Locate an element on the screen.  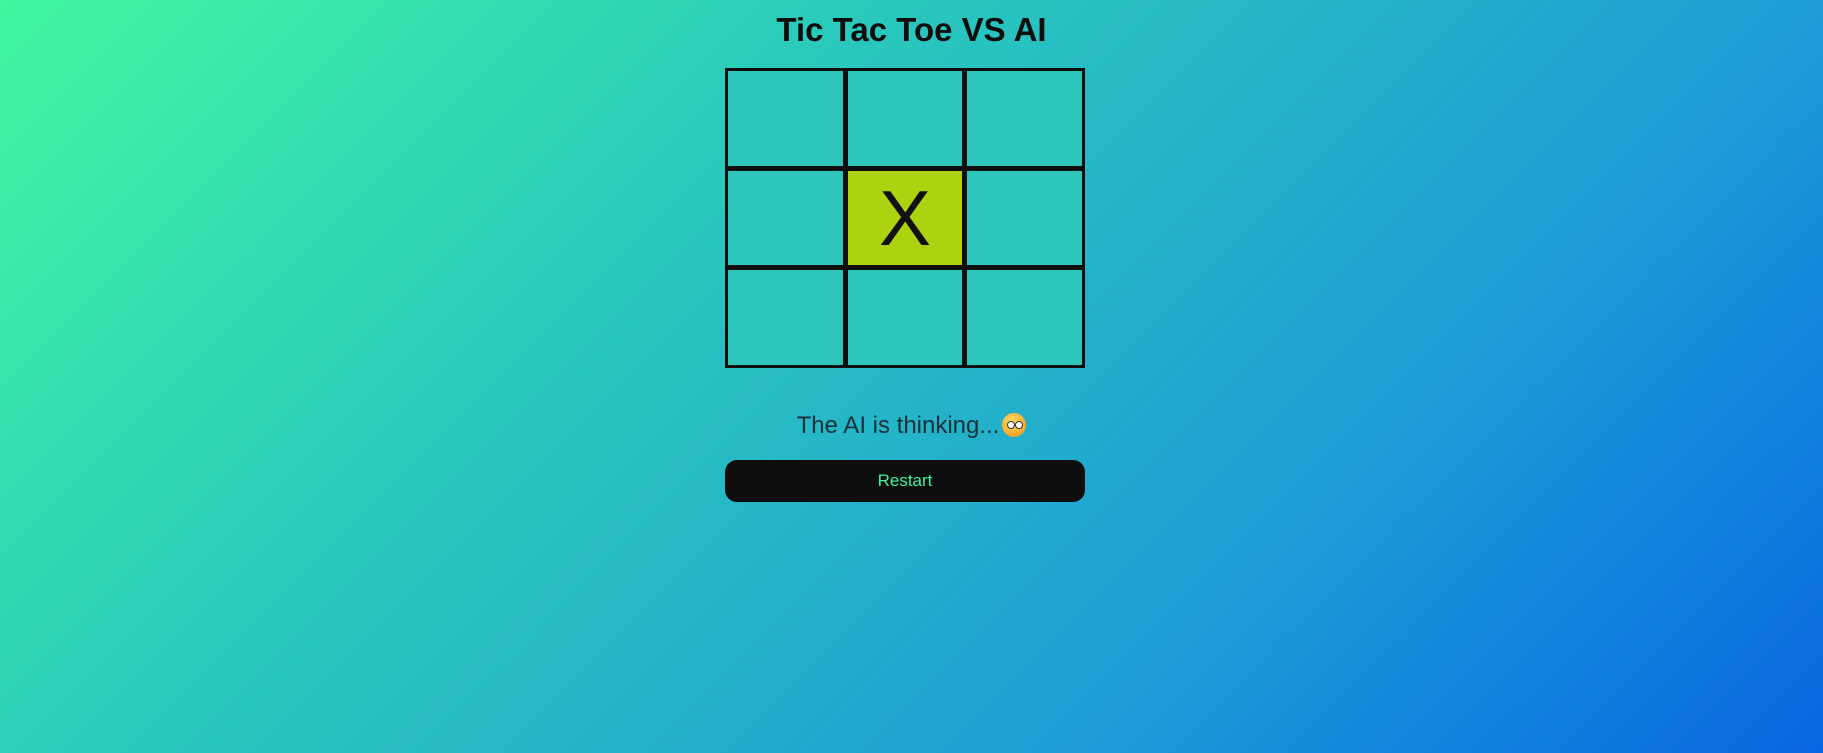
thinking-face-icon is located at coordinates (1014, 425).